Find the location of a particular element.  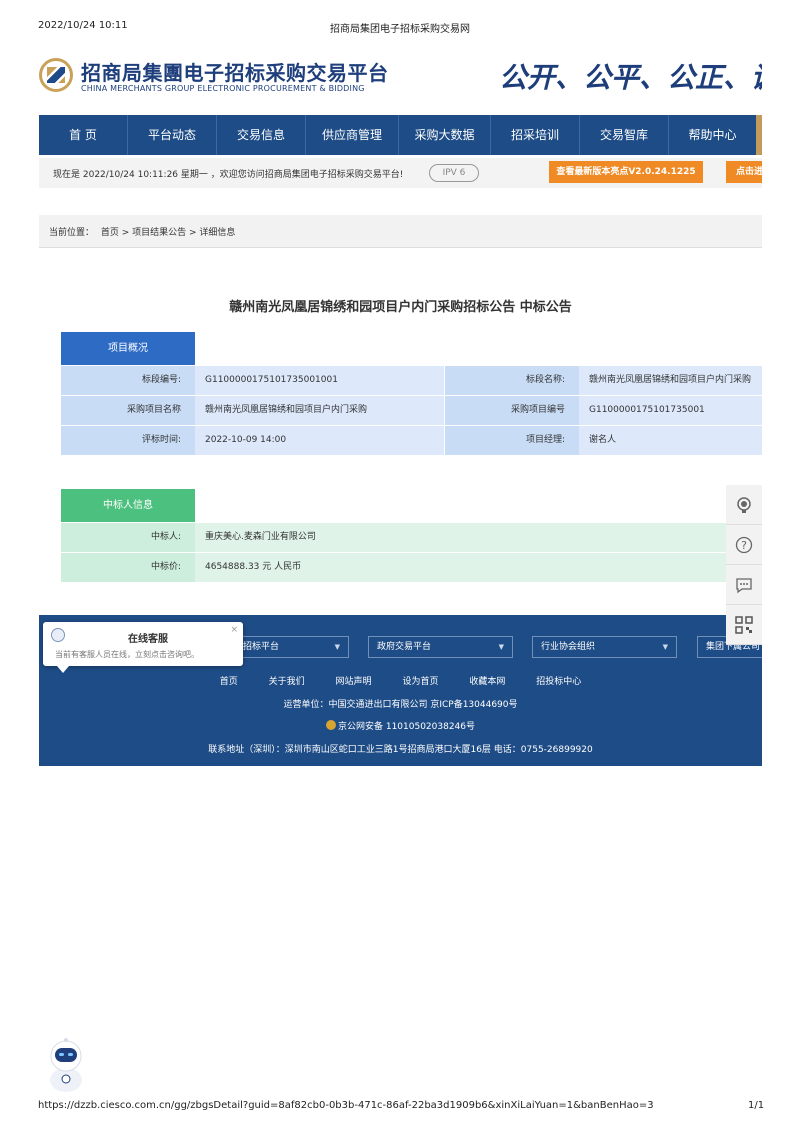

footer-select-bidding-platform: 招标平台 ▼ is located at coordinates (291, 647).